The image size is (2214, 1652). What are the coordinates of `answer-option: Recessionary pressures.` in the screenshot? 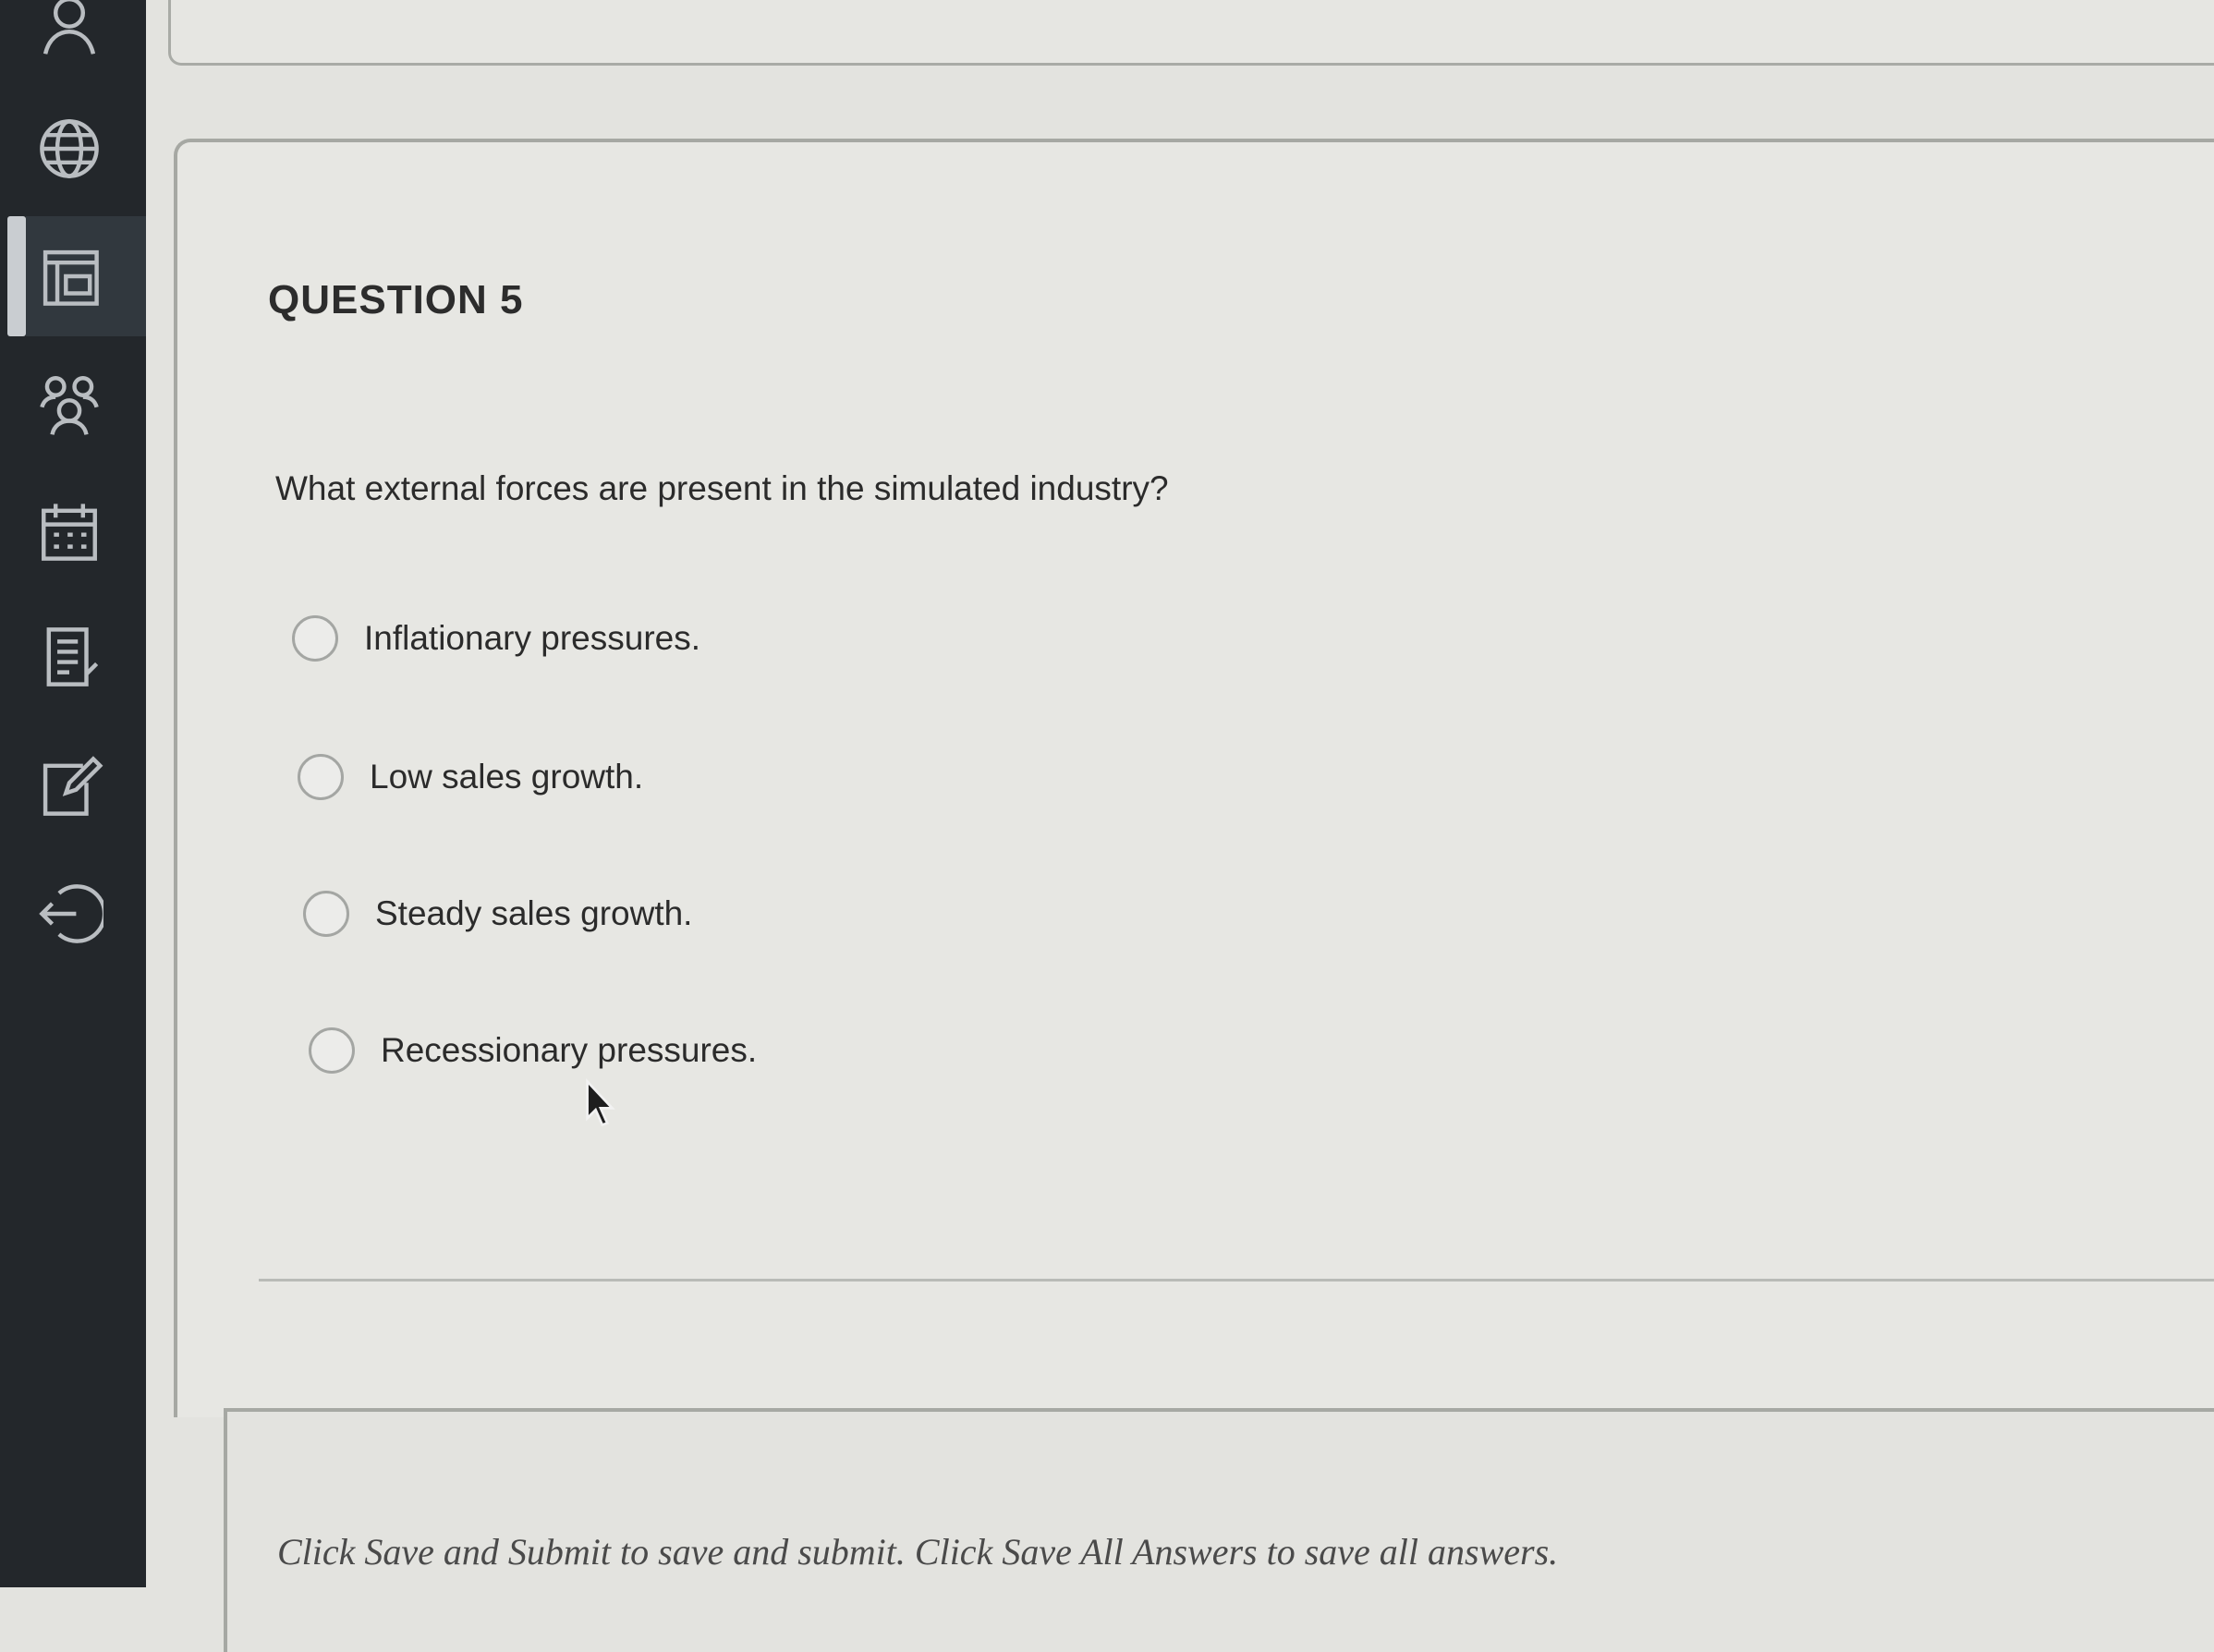 It's located at (533, 1050).